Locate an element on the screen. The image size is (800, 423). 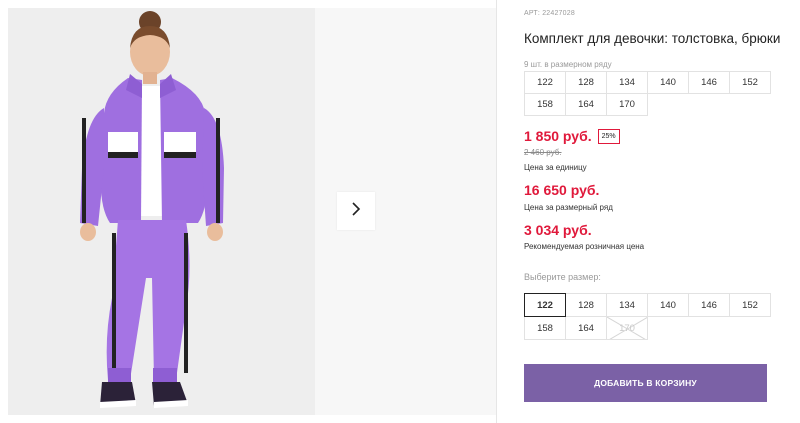
size-option: 134 is located at coordinates (627, 305).